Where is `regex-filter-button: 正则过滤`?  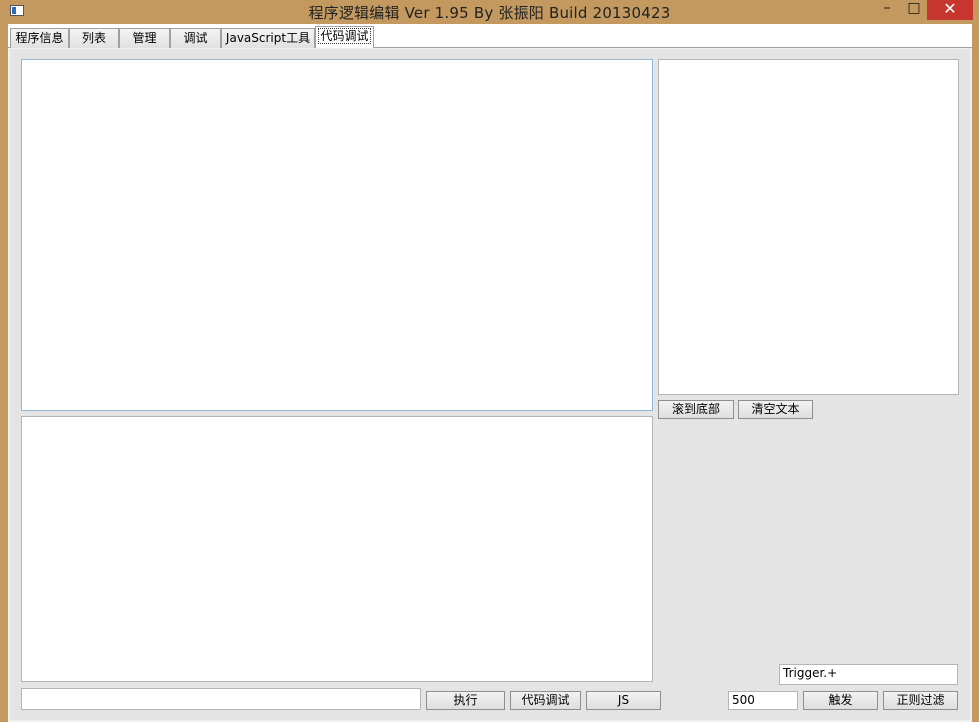
regex-filter-button: 正则过滤 is located at coordinates (920, 700).